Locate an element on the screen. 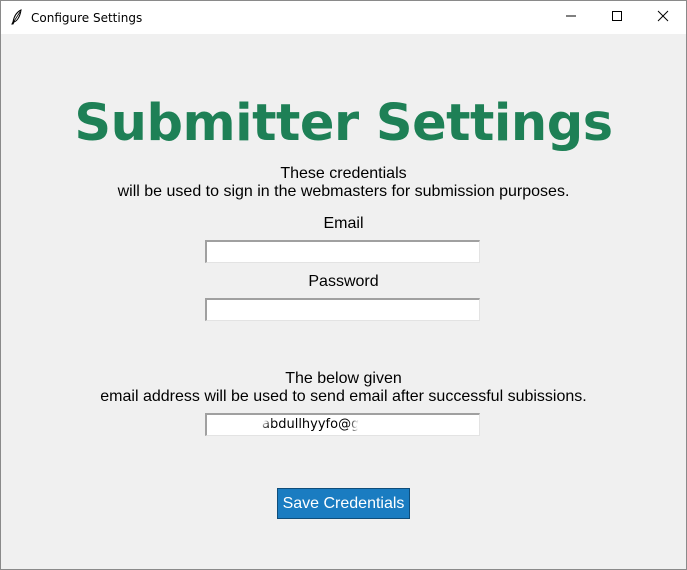 The width and height of the screenshot is (687, 570). close-button is located at coordinates (663, 17).